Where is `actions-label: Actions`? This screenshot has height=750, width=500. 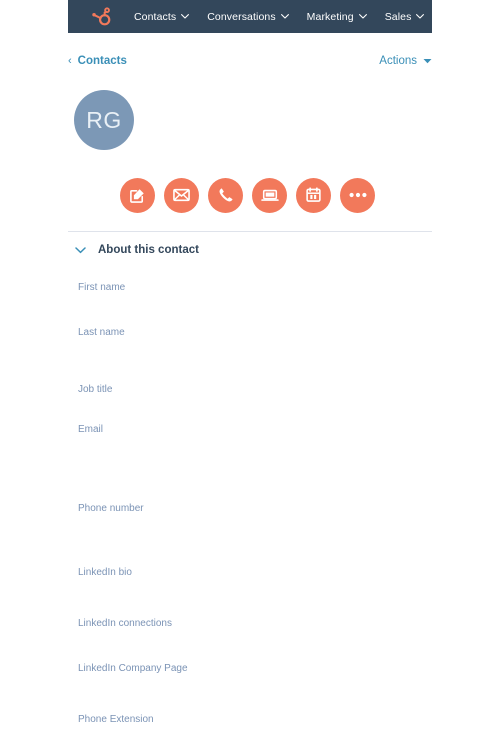 actions-label: Actions is located at coordinates (398, 61).